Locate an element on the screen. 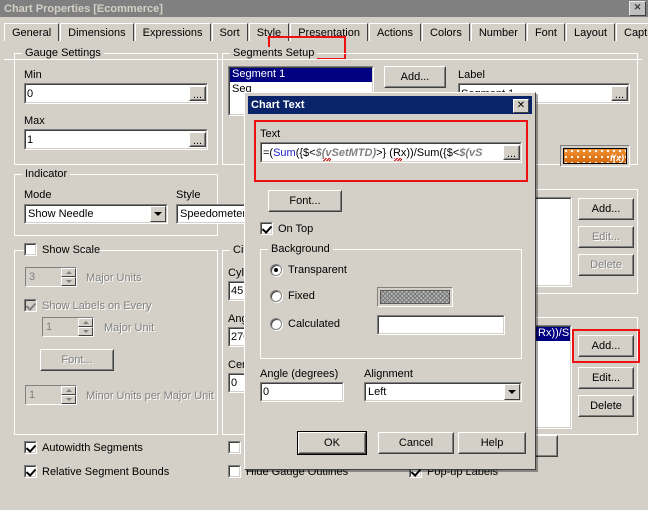 This screenshot has height=510, width=648. right-upper-listbox is located at coordinates (553, 242).